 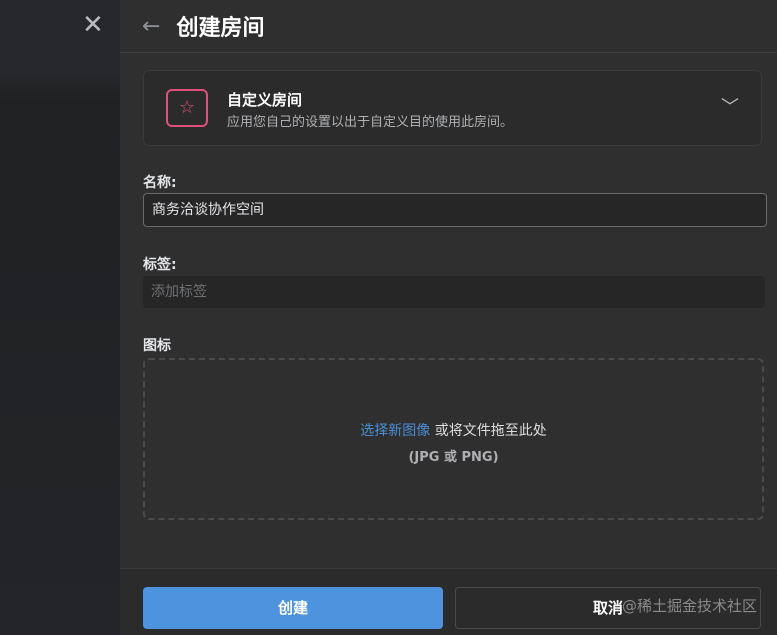 I want to click on close-icon: ✕, so click(x=93, y=25).